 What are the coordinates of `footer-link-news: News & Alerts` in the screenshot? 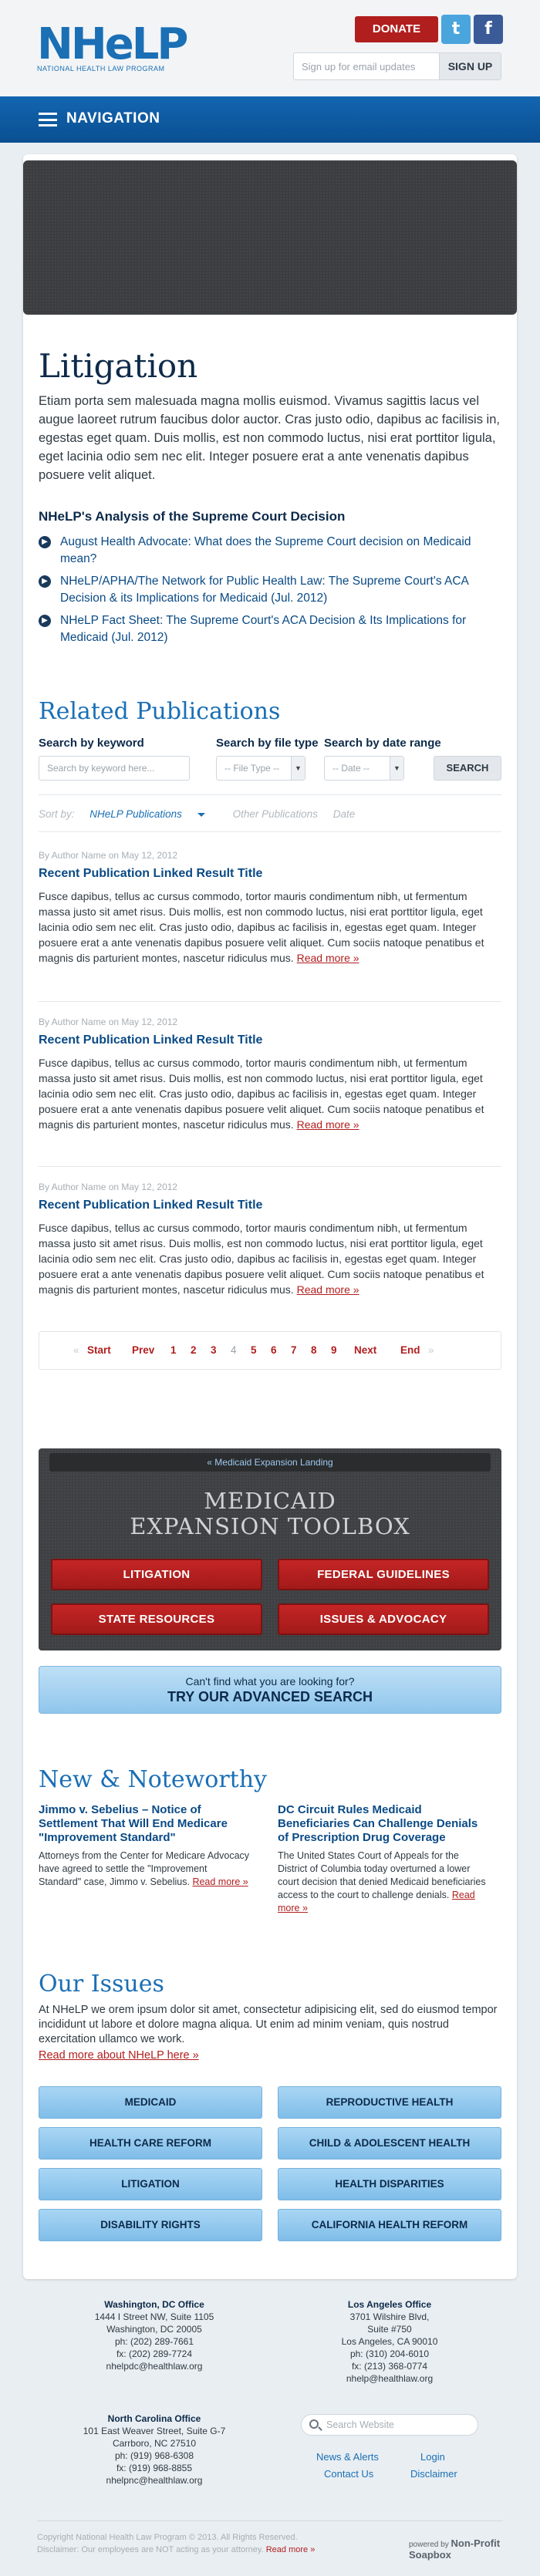 It's located at (347, 2457).